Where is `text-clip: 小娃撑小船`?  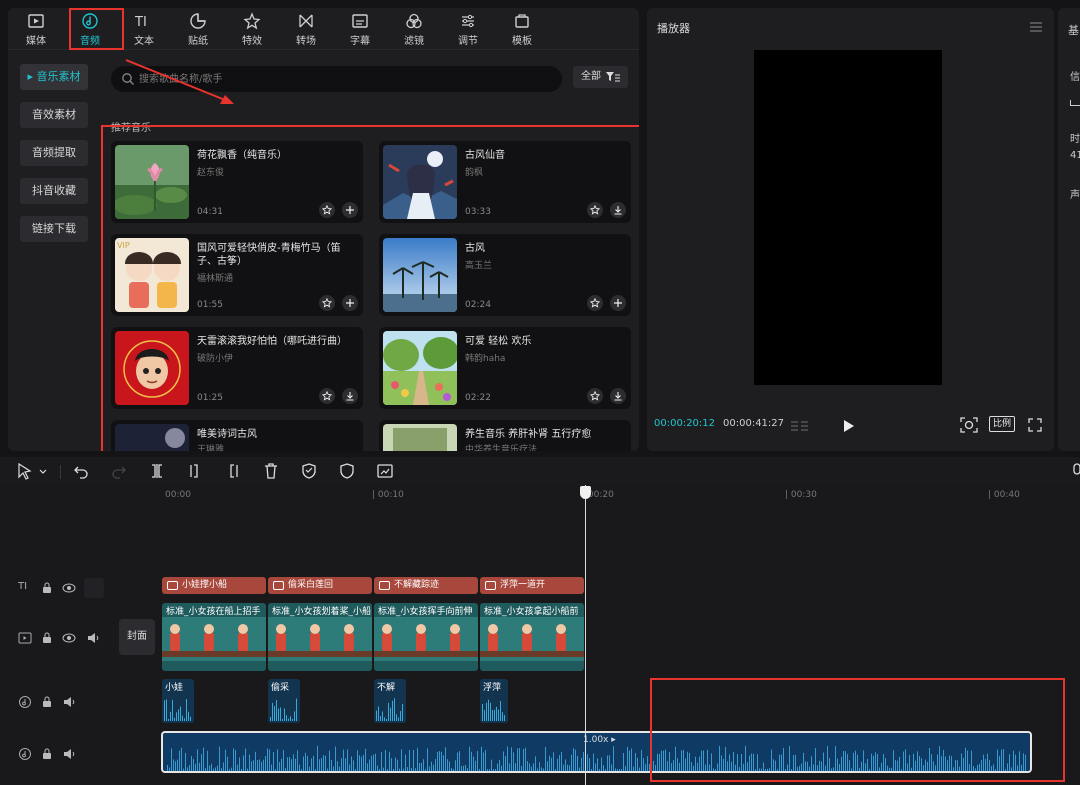 text-clip: 小娃撑小船 is located at coordinates (214, 585).